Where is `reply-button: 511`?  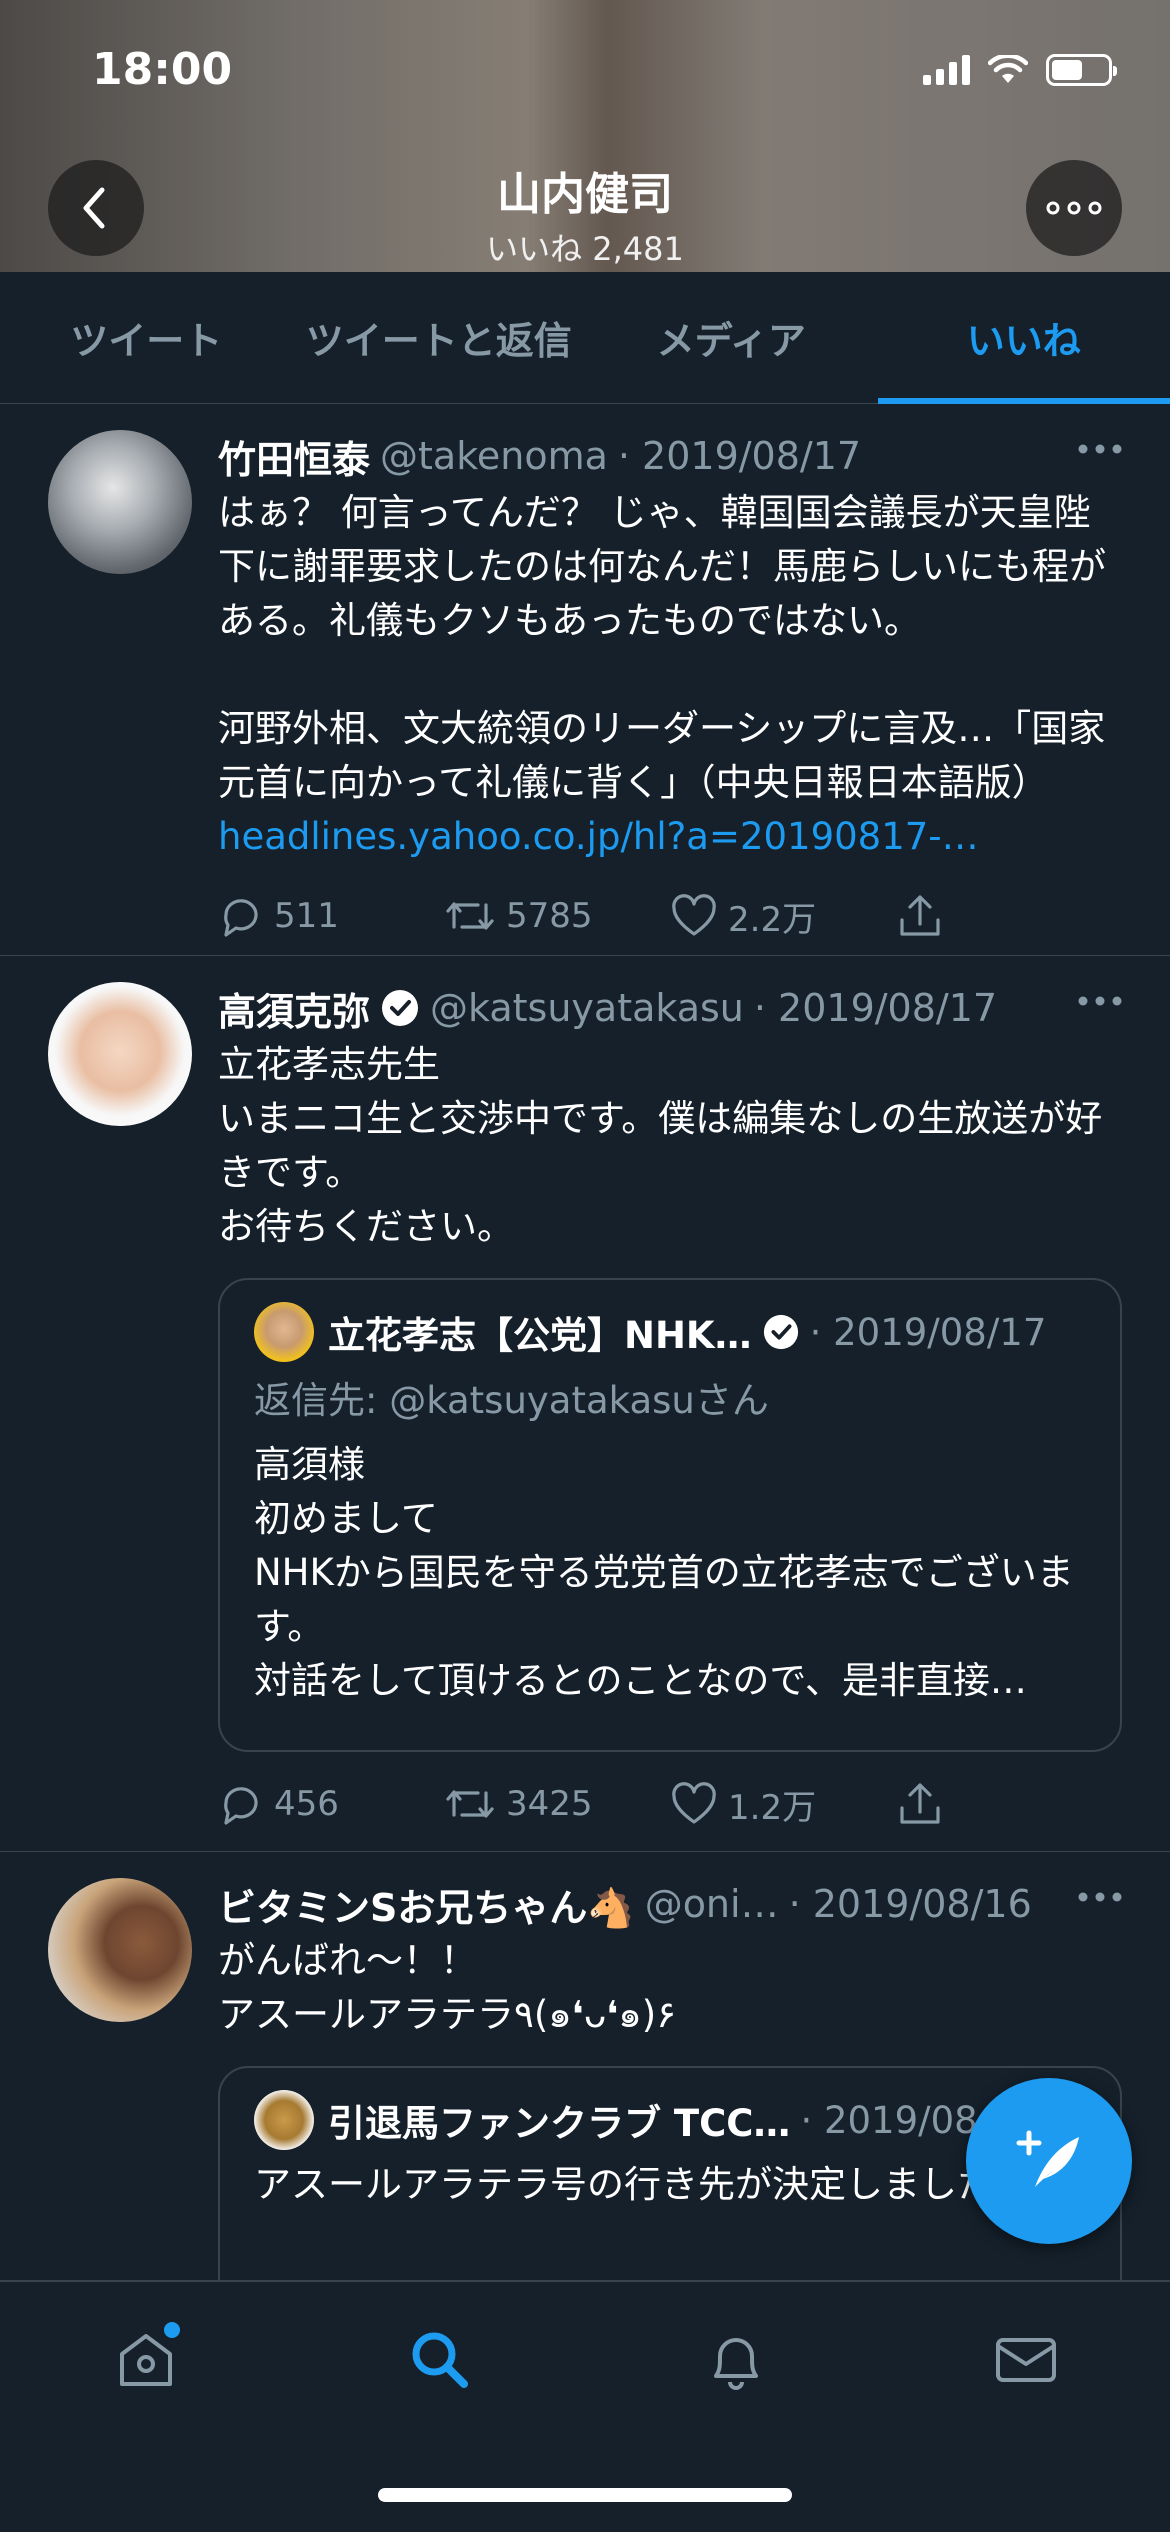 reply-button: 511 is located at coordinates (331, 916).